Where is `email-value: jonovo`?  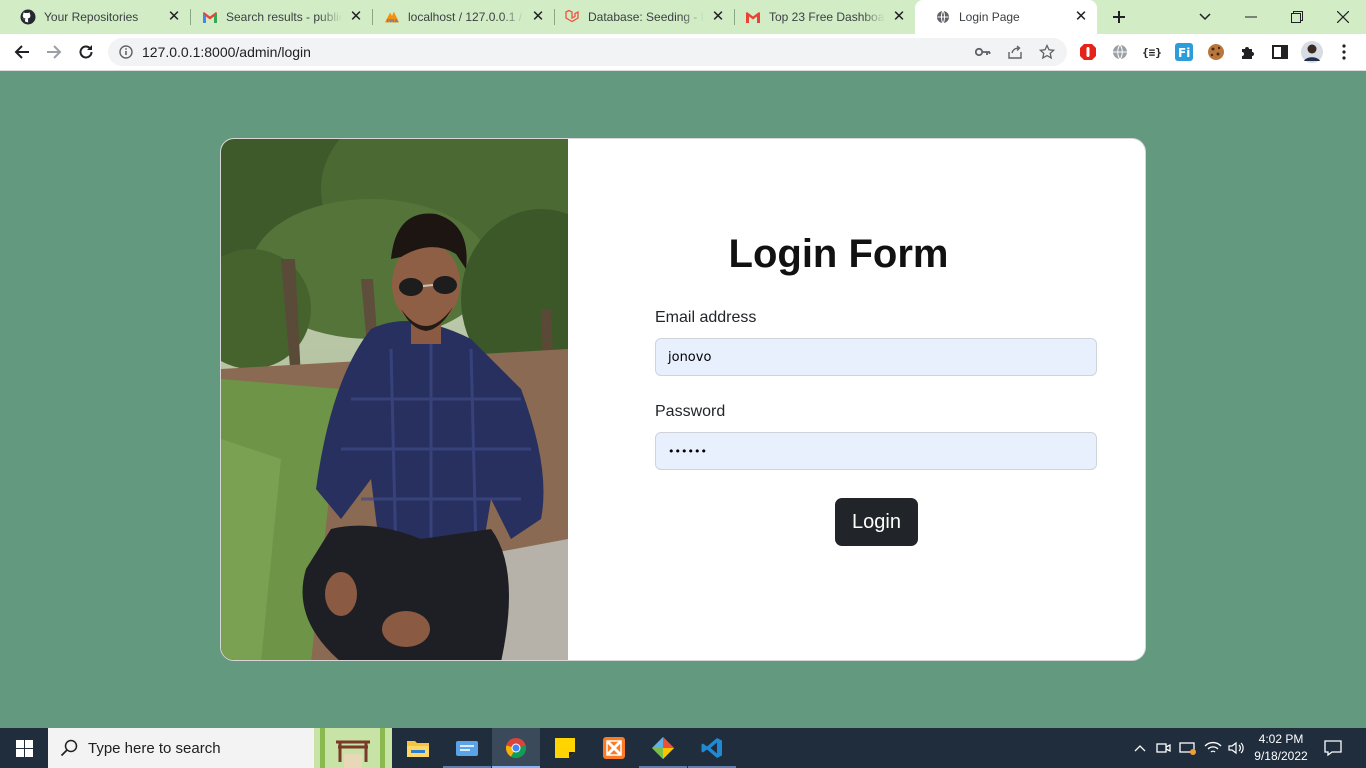 email-value: jonovo is located at coordinates (690, 357).